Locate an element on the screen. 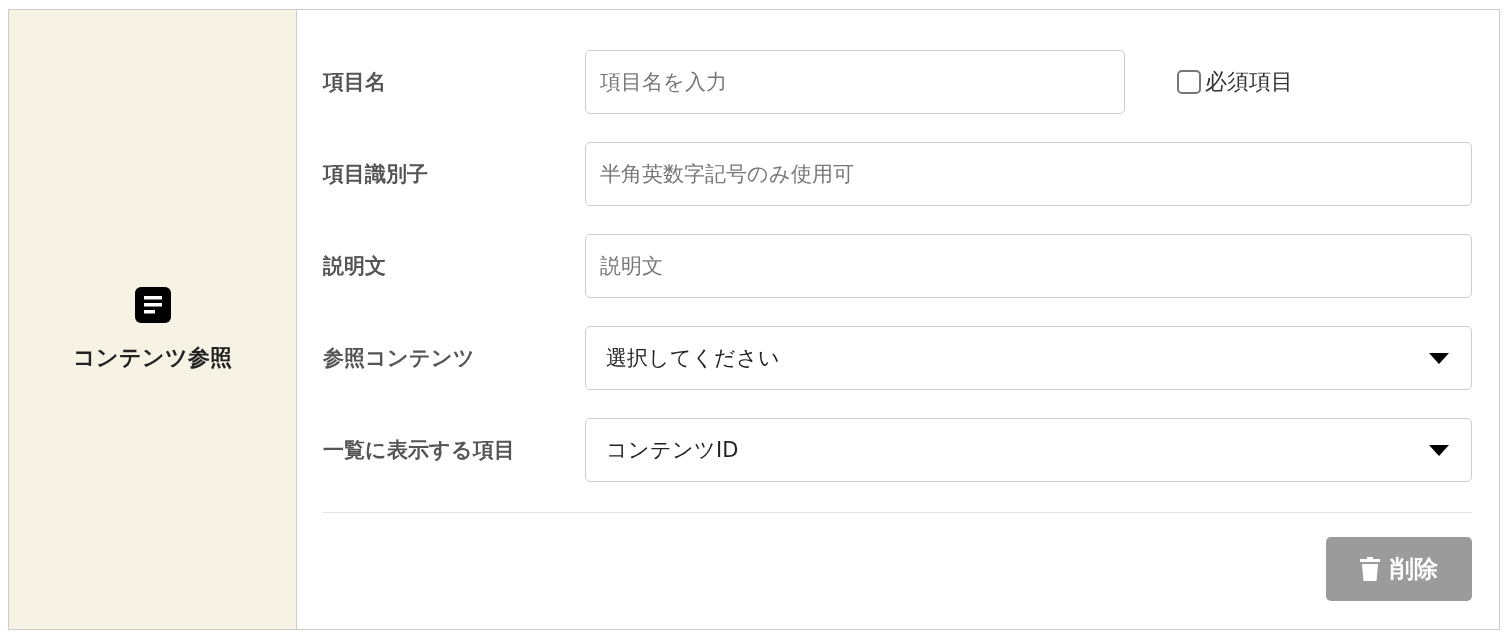  field-label: 項目識別子 is located at coordinates (376, 174).